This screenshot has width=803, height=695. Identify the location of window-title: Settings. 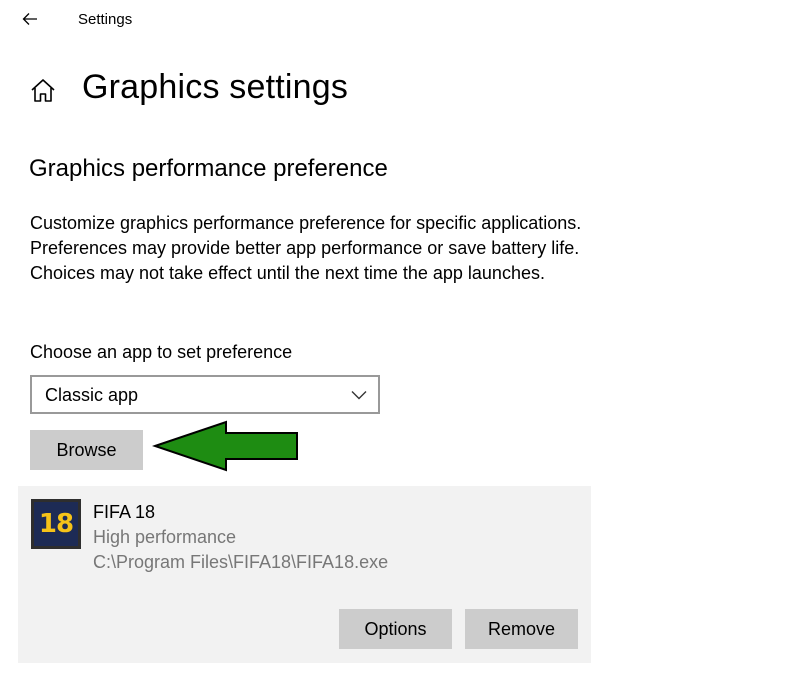
(105, 19).